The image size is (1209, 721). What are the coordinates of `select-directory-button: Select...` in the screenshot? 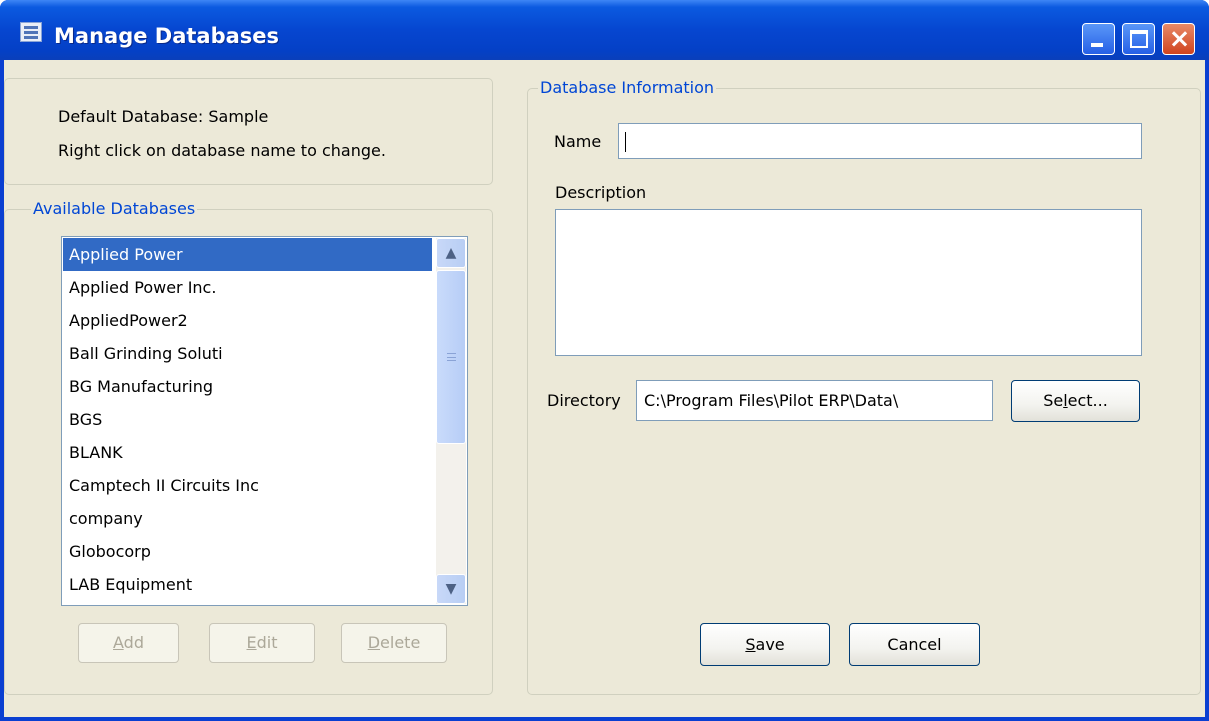 It's located at (1075, 401).